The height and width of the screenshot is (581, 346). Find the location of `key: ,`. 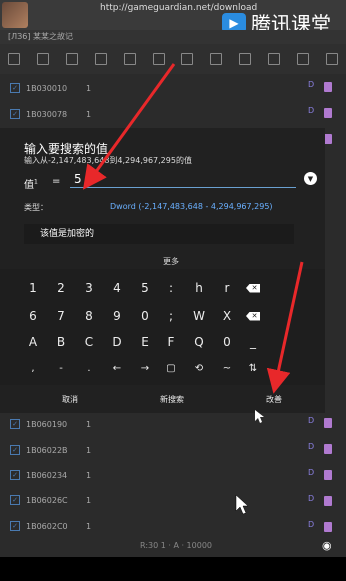

key: , is located at coordinates (33, 368).